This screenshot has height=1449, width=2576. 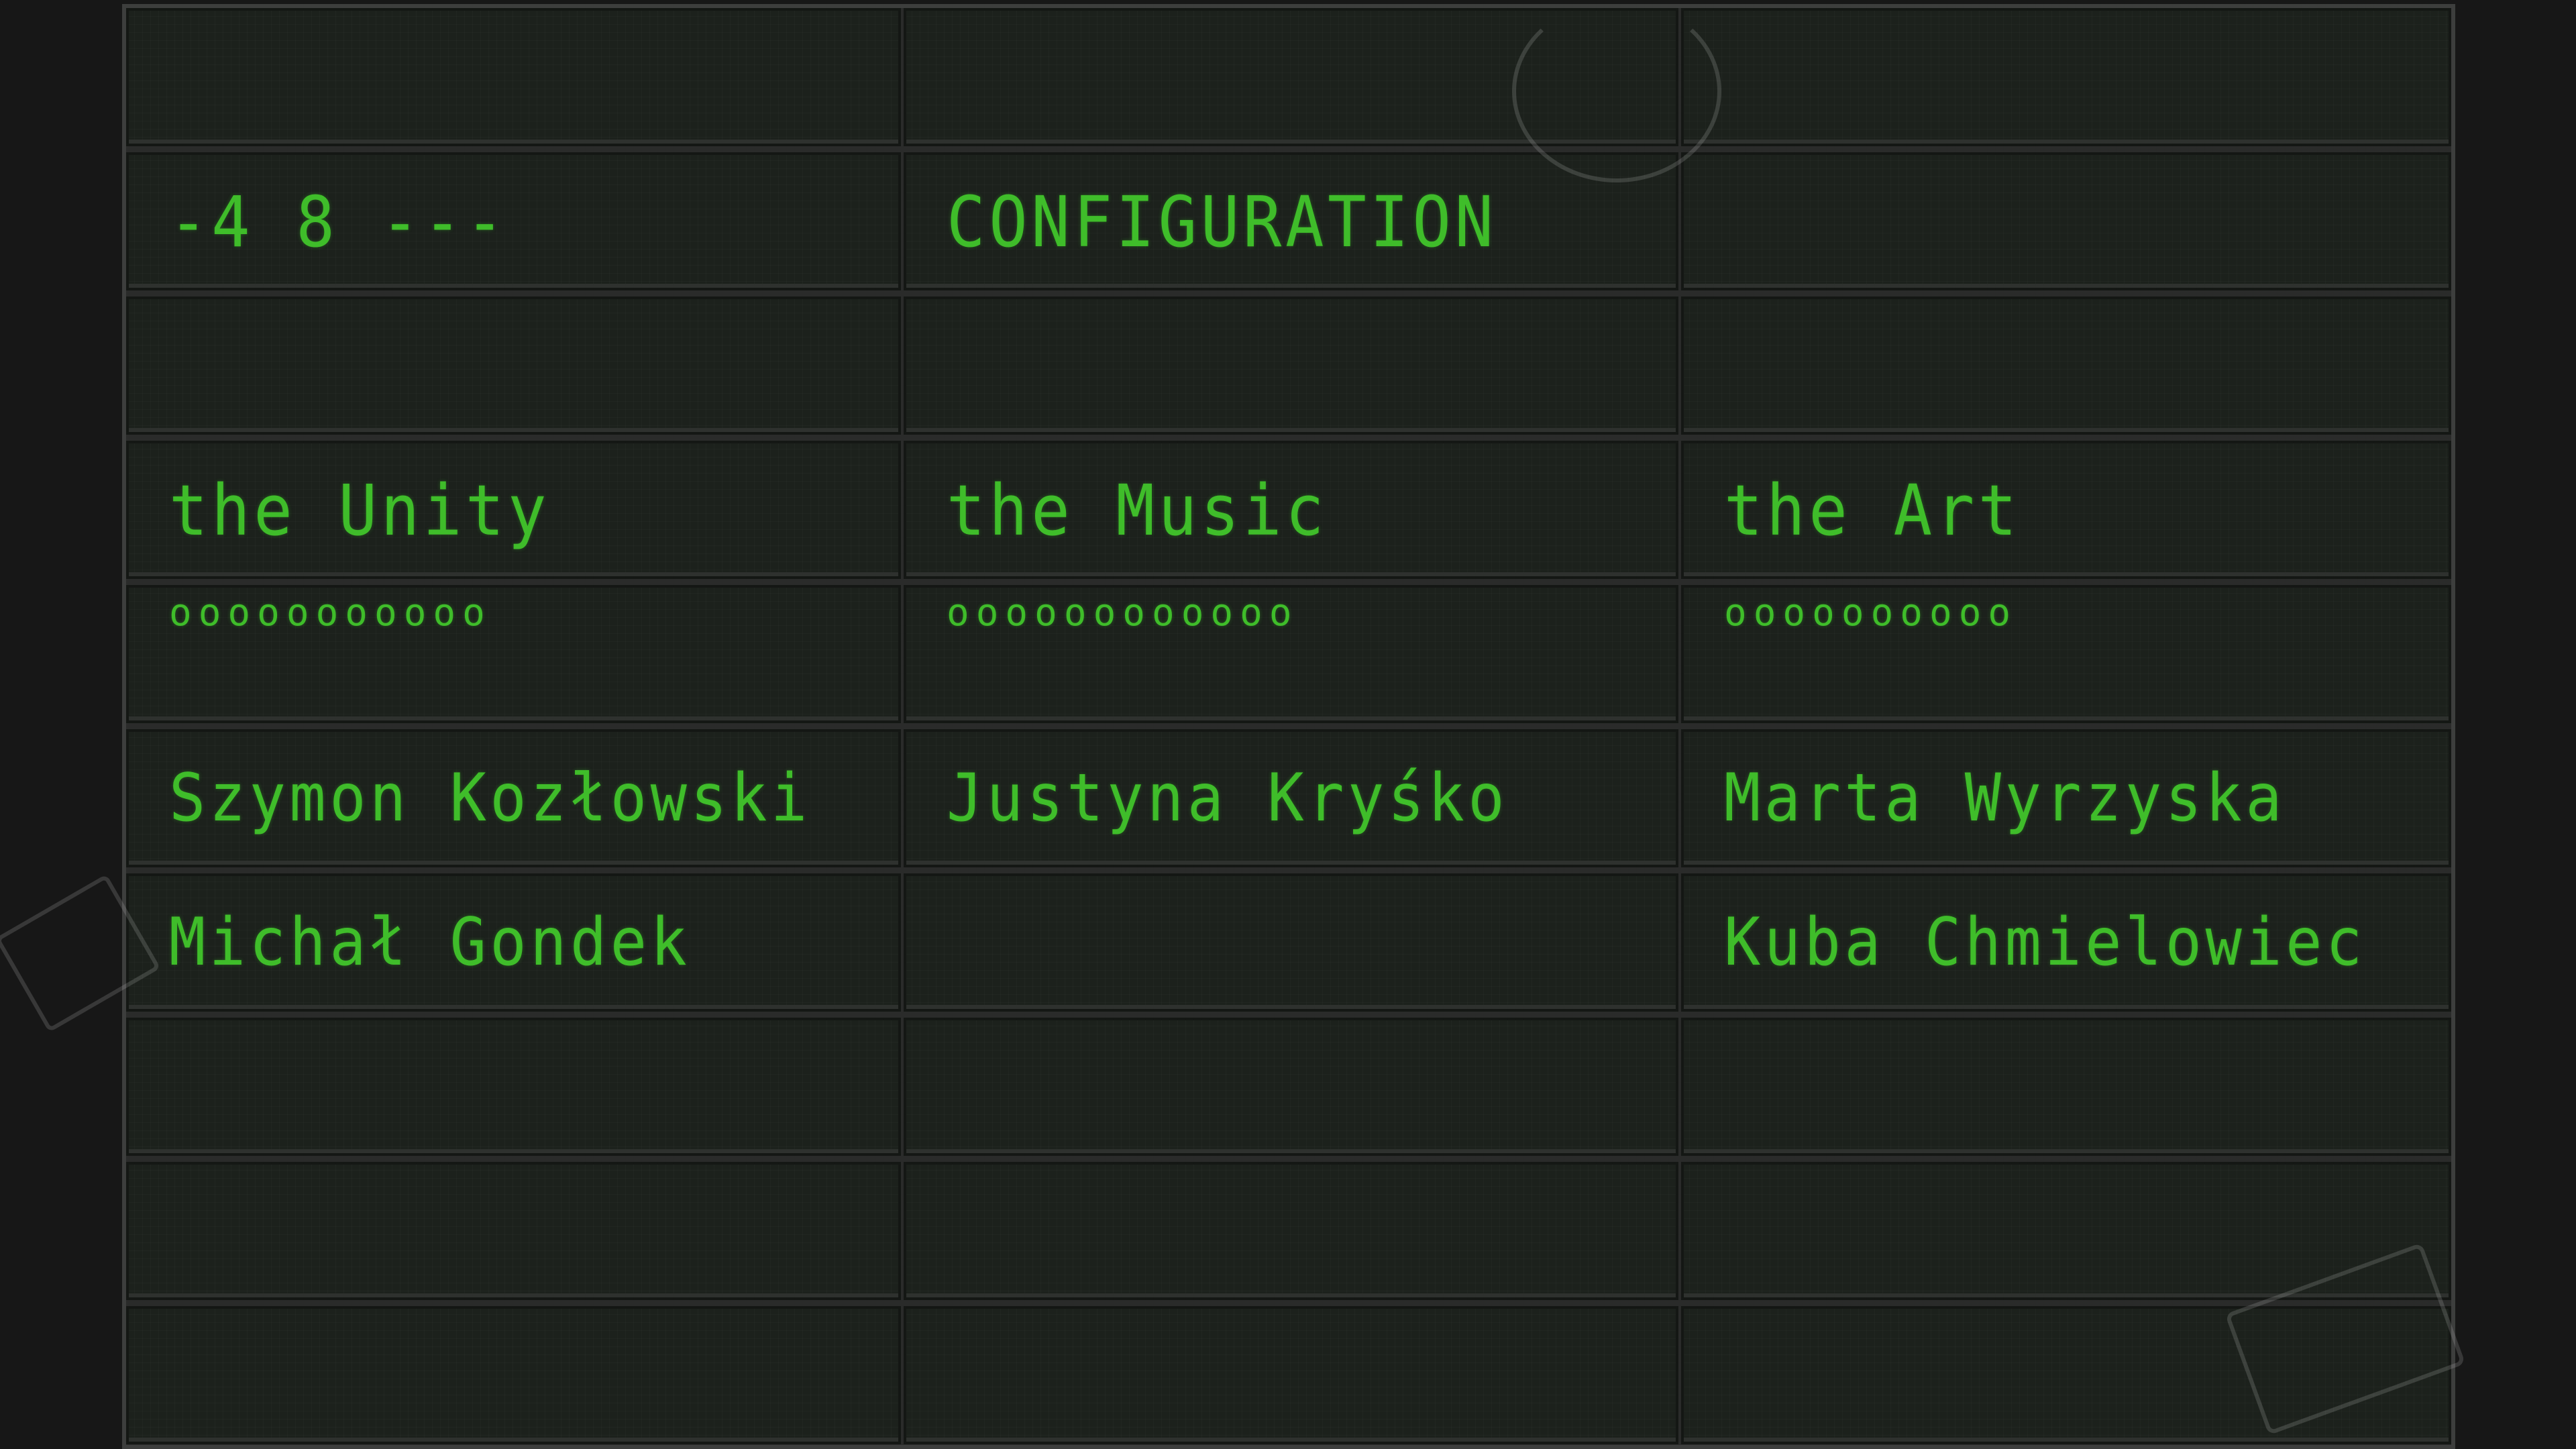 I want to click on board-cell: oooooooooooo, so click(x=1291, y=654).